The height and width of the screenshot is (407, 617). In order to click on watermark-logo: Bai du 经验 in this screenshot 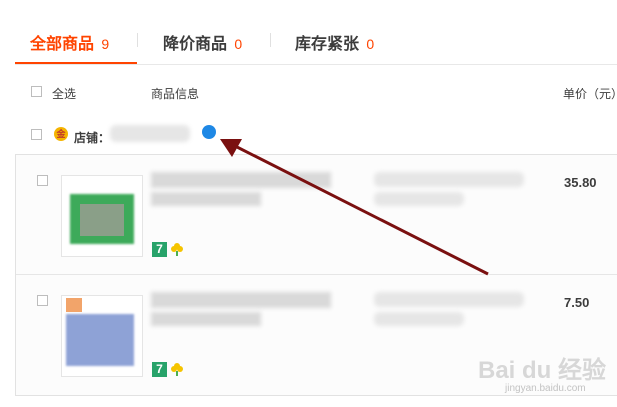, I will do `click(542, 370)`.